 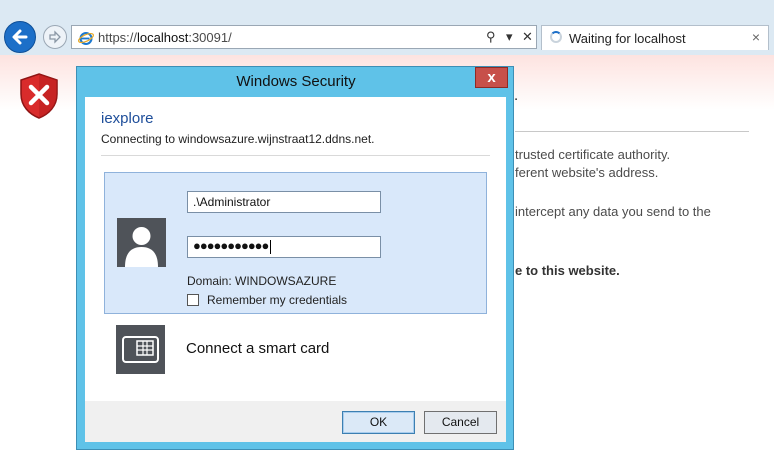 I want to click on dialog-title: Windows Security, so click(x=296, y=81).